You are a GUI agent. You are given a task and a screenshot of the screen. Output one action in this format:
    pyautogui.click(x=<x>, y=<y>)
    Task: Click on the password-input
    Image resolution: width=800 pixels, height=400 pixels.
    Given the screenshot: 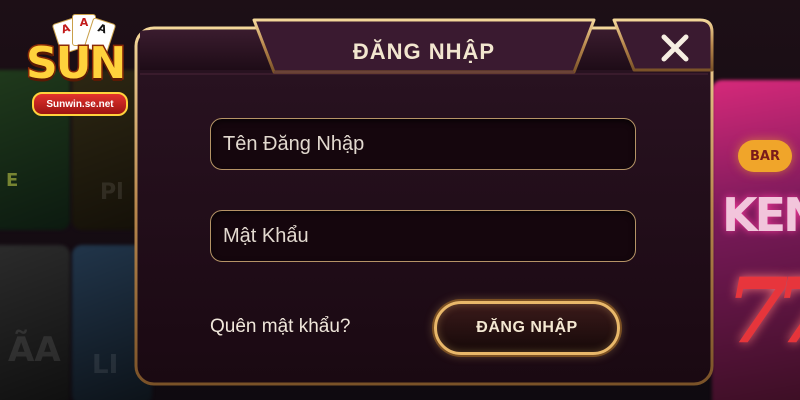 What is the action you would take?
    pyautogui.click(x=423, y=236)
    